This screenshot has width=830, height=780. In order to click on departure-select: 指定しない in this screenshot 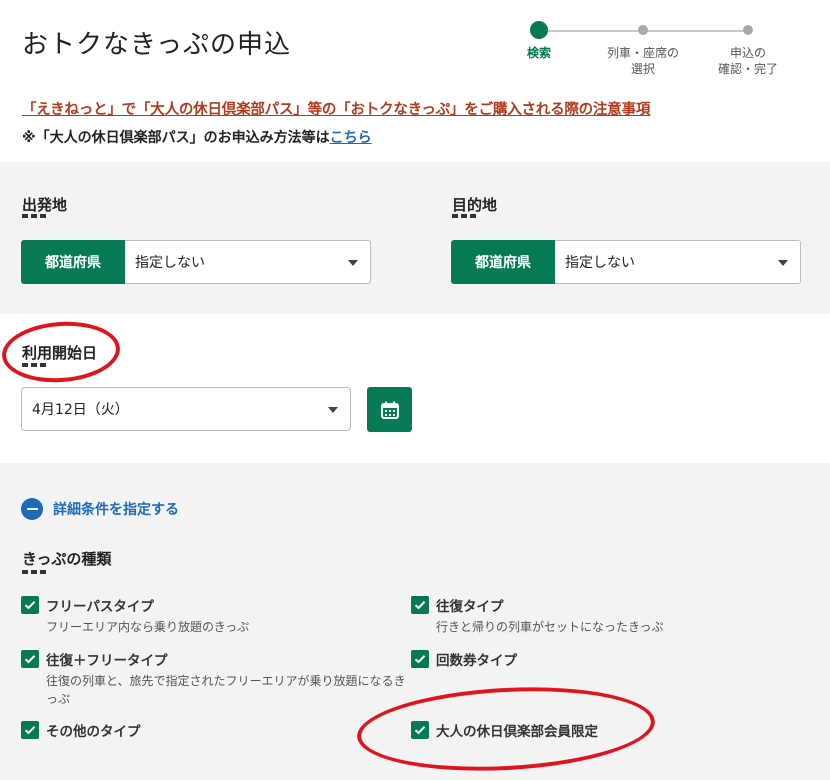, I will do `click(248, 262)`.